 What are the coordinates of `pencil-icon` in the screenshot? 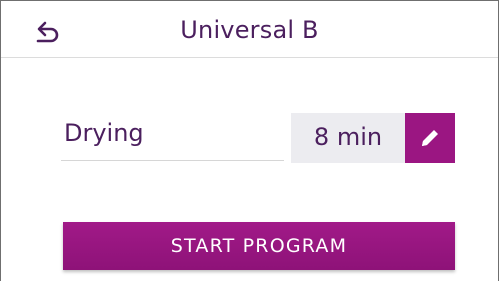 It's located at (430, 138).